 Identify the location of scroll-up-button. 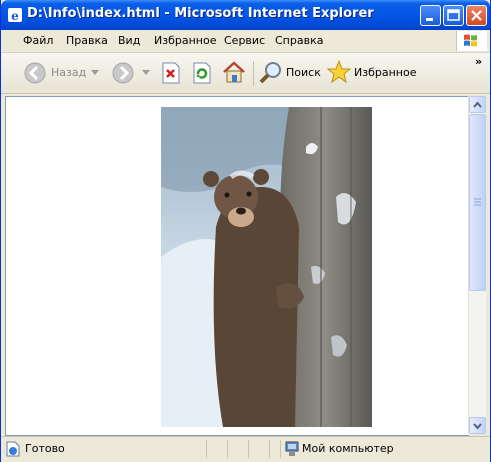
(477, 104).